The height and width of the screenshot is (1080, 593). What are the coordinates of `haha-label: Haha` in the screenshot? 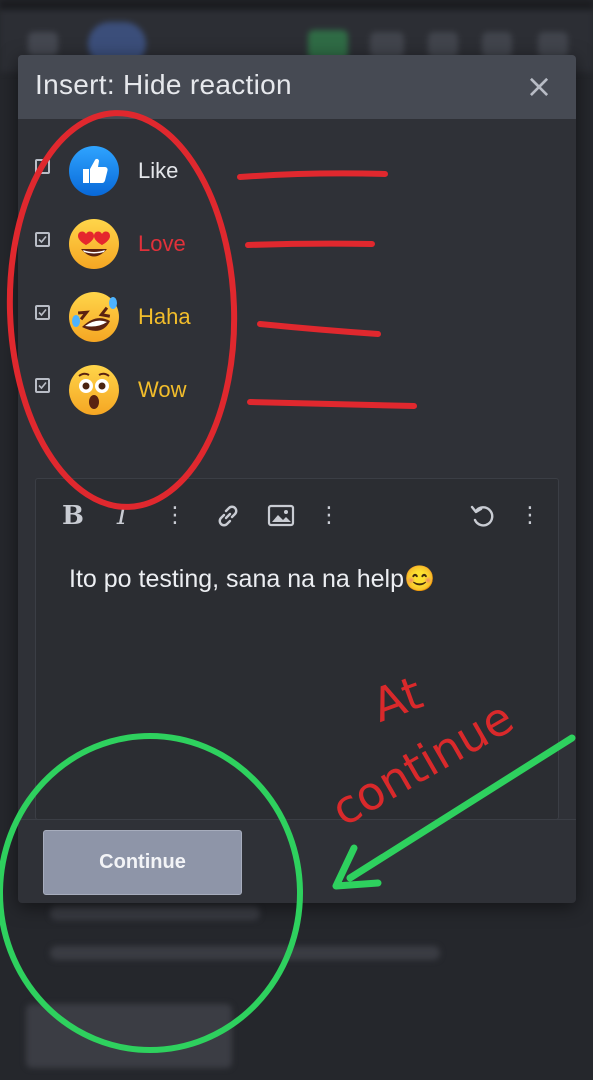 It's located at (164, 316).